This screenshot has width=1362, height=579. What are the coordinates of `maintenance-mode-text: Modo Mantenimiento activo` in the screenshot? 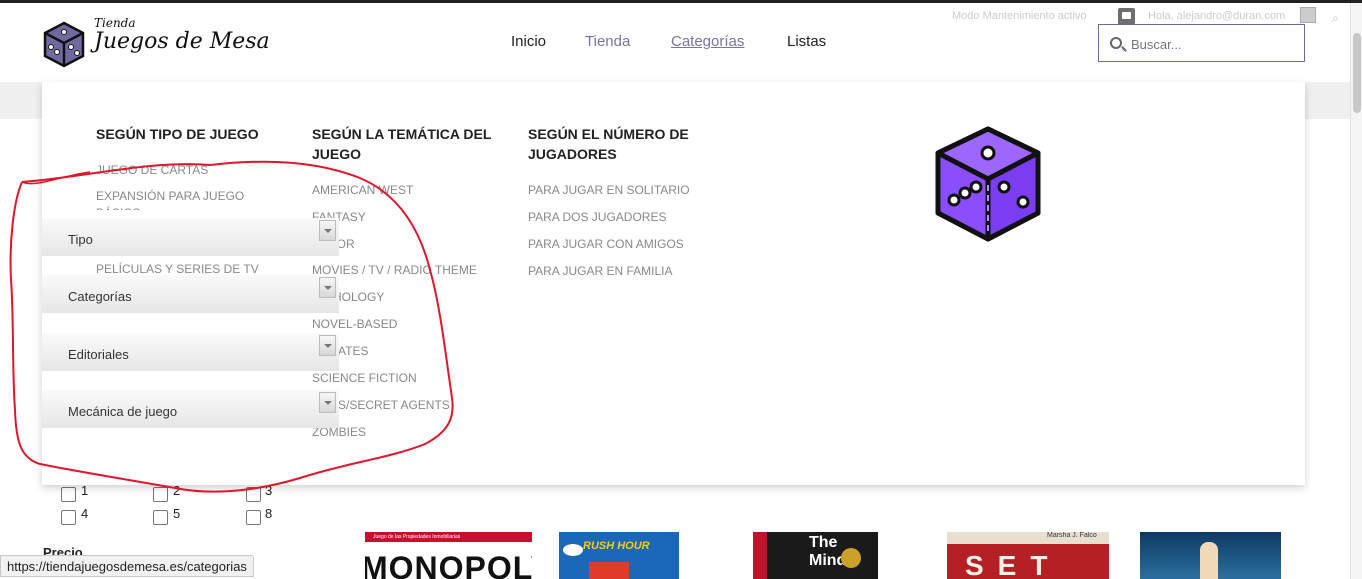 It's located at (1019, 16).